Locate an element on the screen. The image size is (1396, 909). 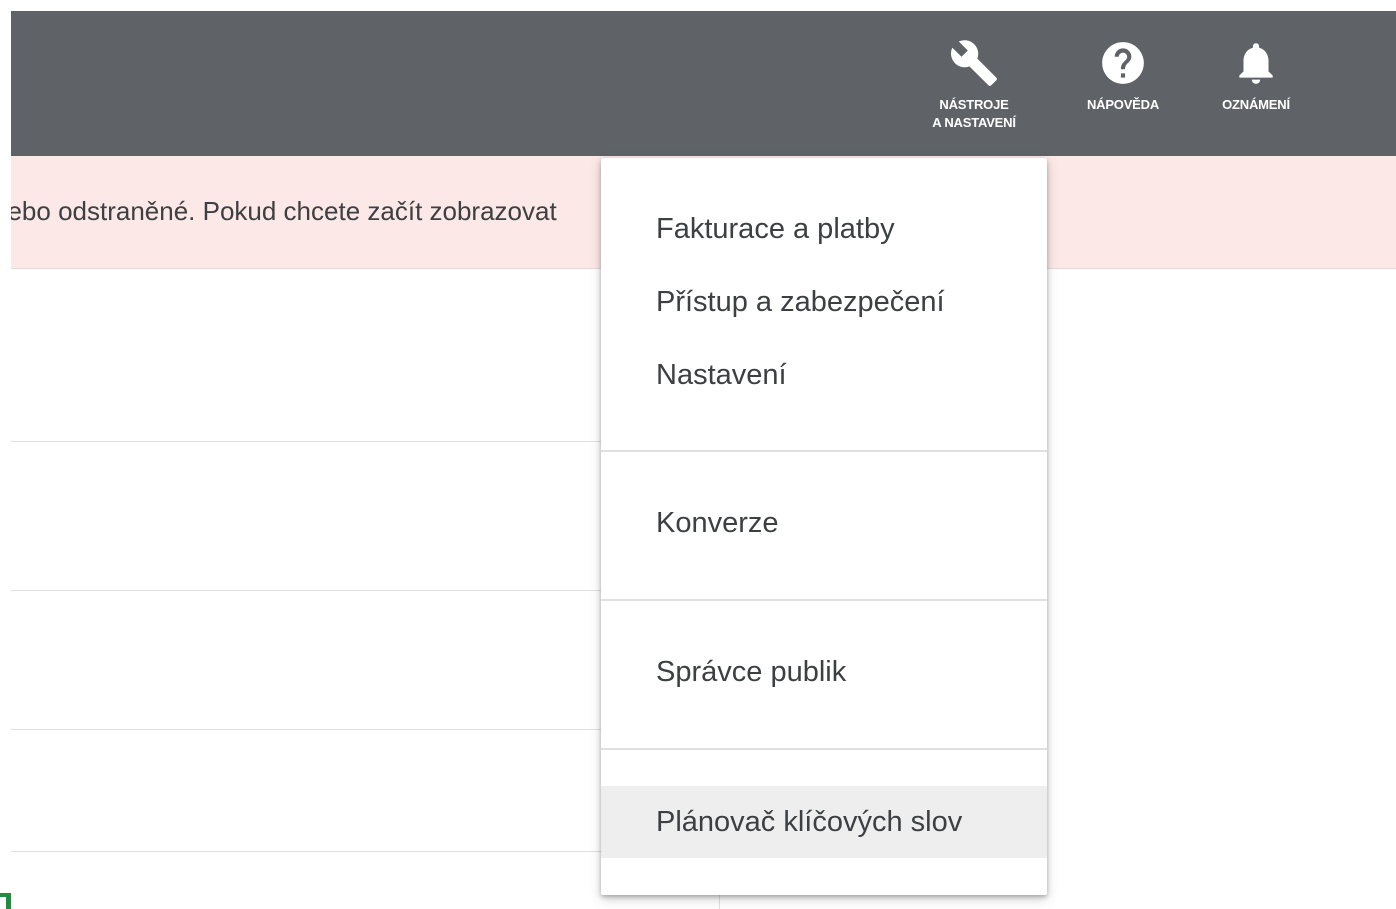
tools-and-settings-button: NÁSTROJE A NASTAVENÍ is located at coordinates (974, 85).